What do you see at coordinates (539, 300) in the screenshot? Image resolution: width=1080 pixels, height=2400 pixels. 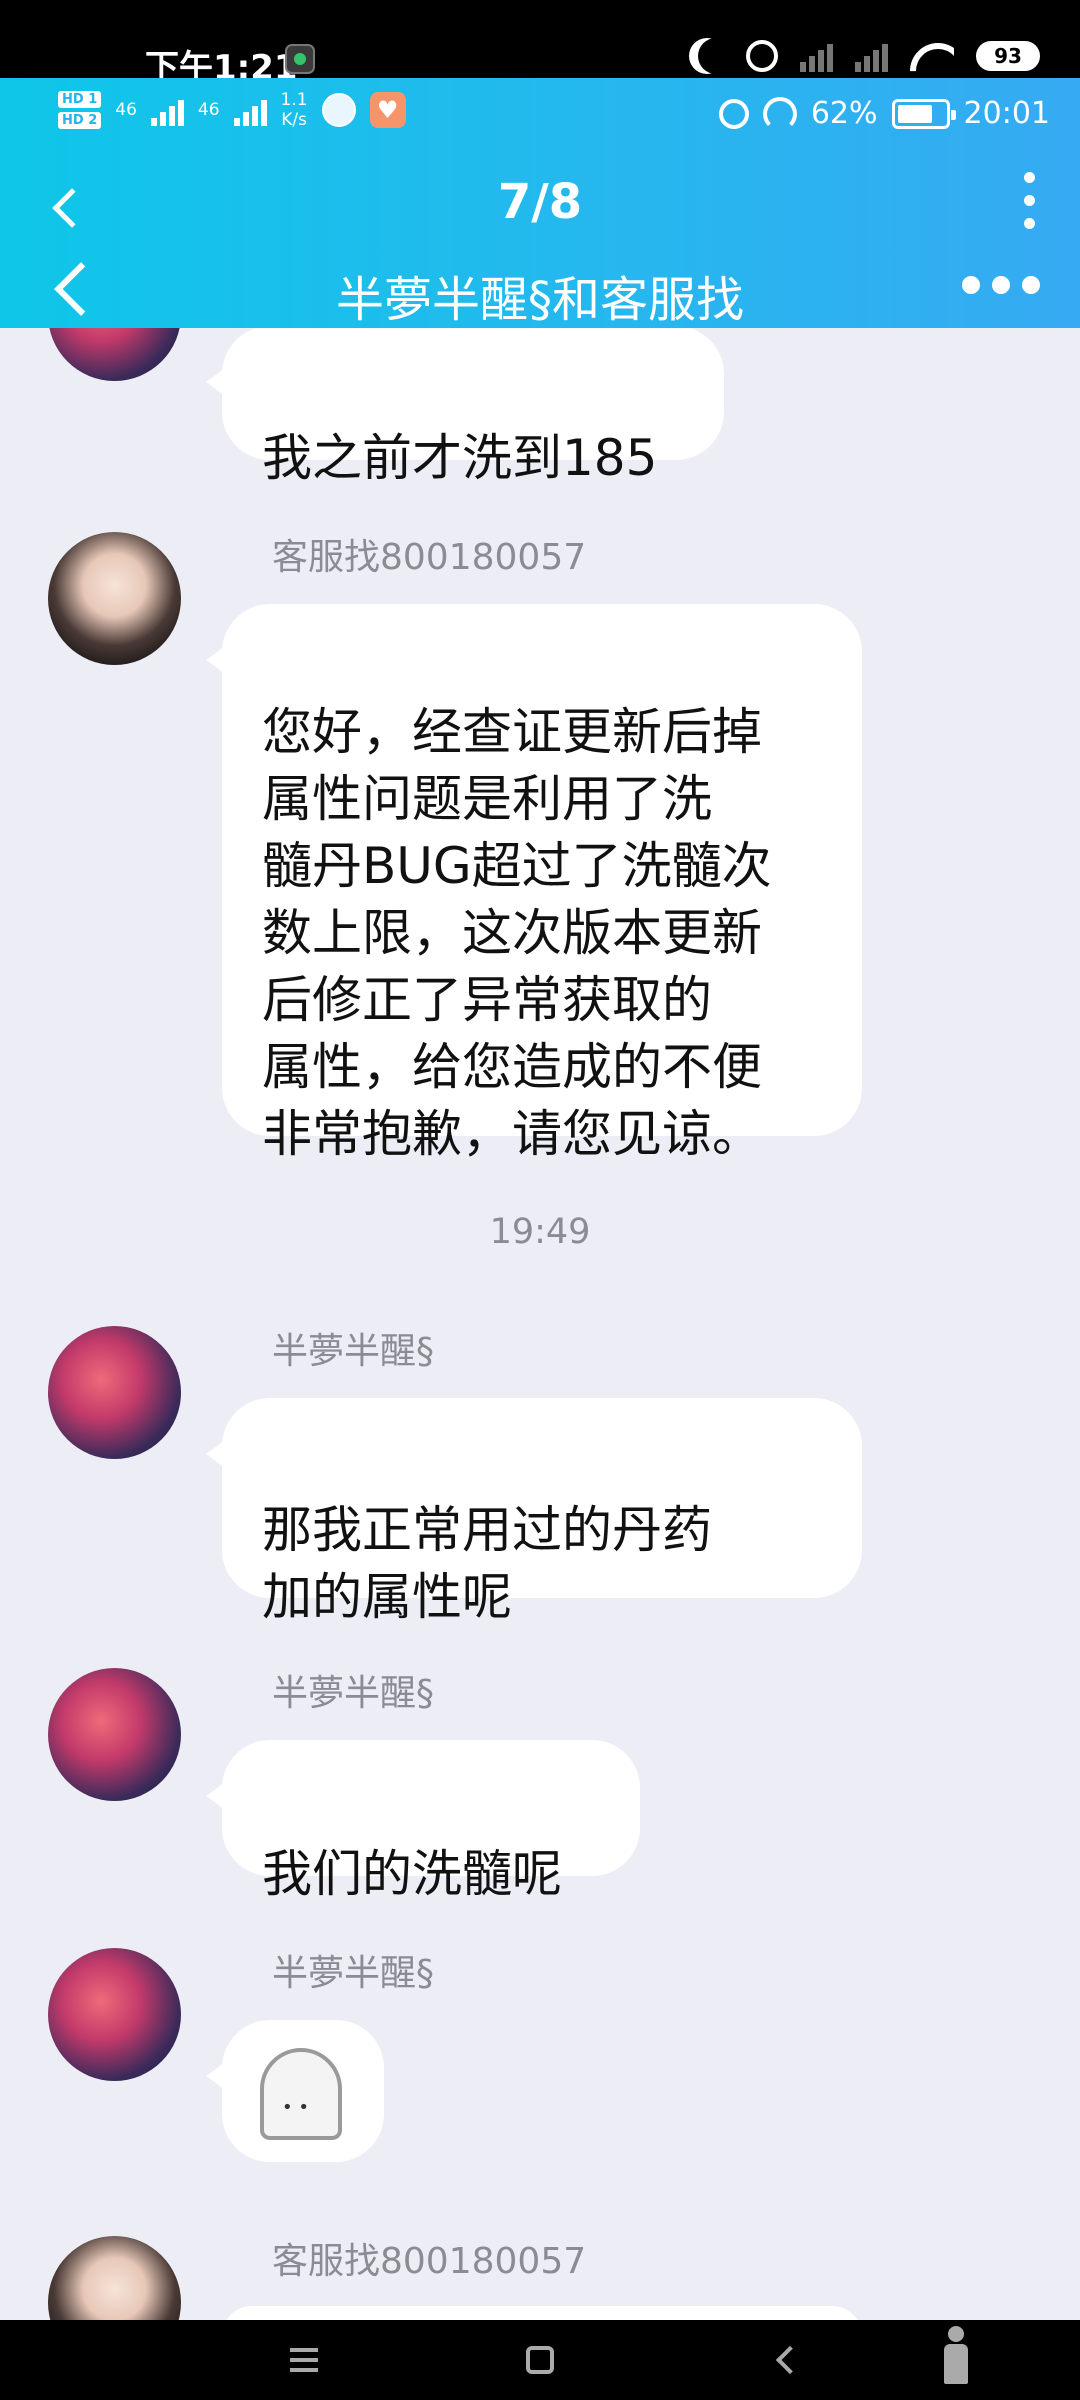 I see `chat-title: 半夢半醒§和客服找` at bounding box center [539, 300].